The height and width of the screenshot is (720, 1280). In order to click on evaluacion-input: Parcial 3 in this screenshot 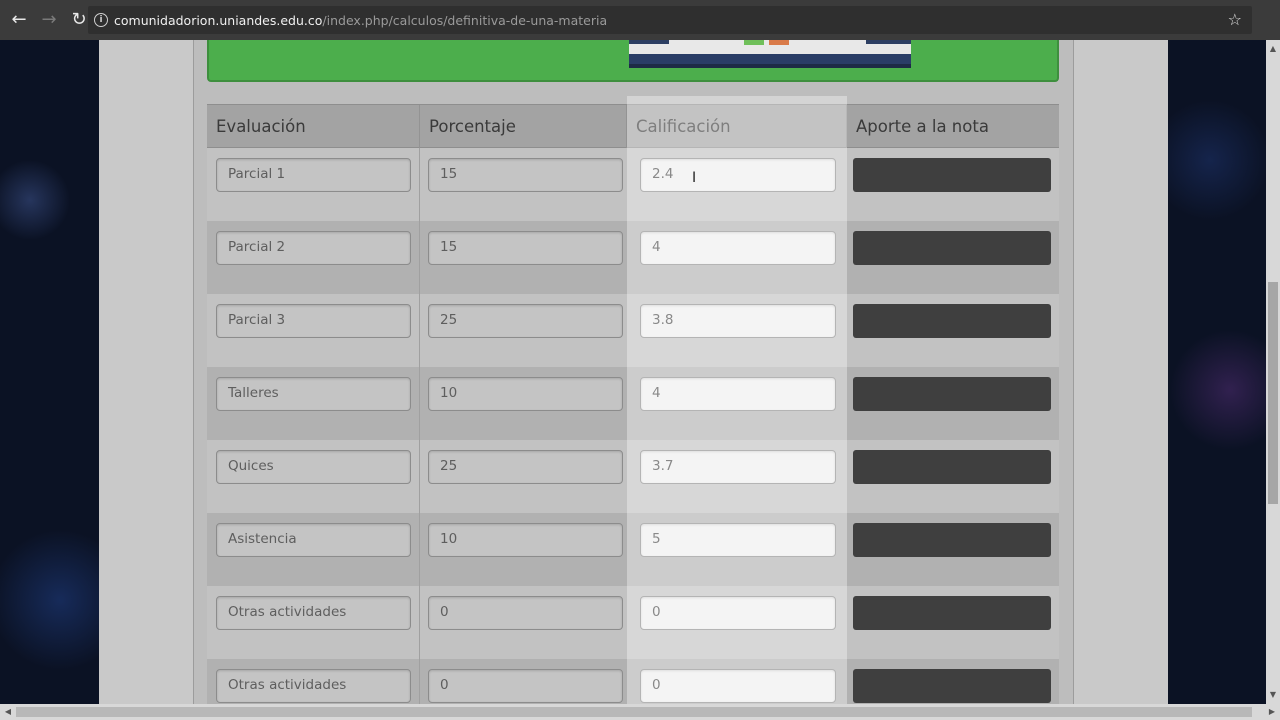, I will do `click(313, 321)`.